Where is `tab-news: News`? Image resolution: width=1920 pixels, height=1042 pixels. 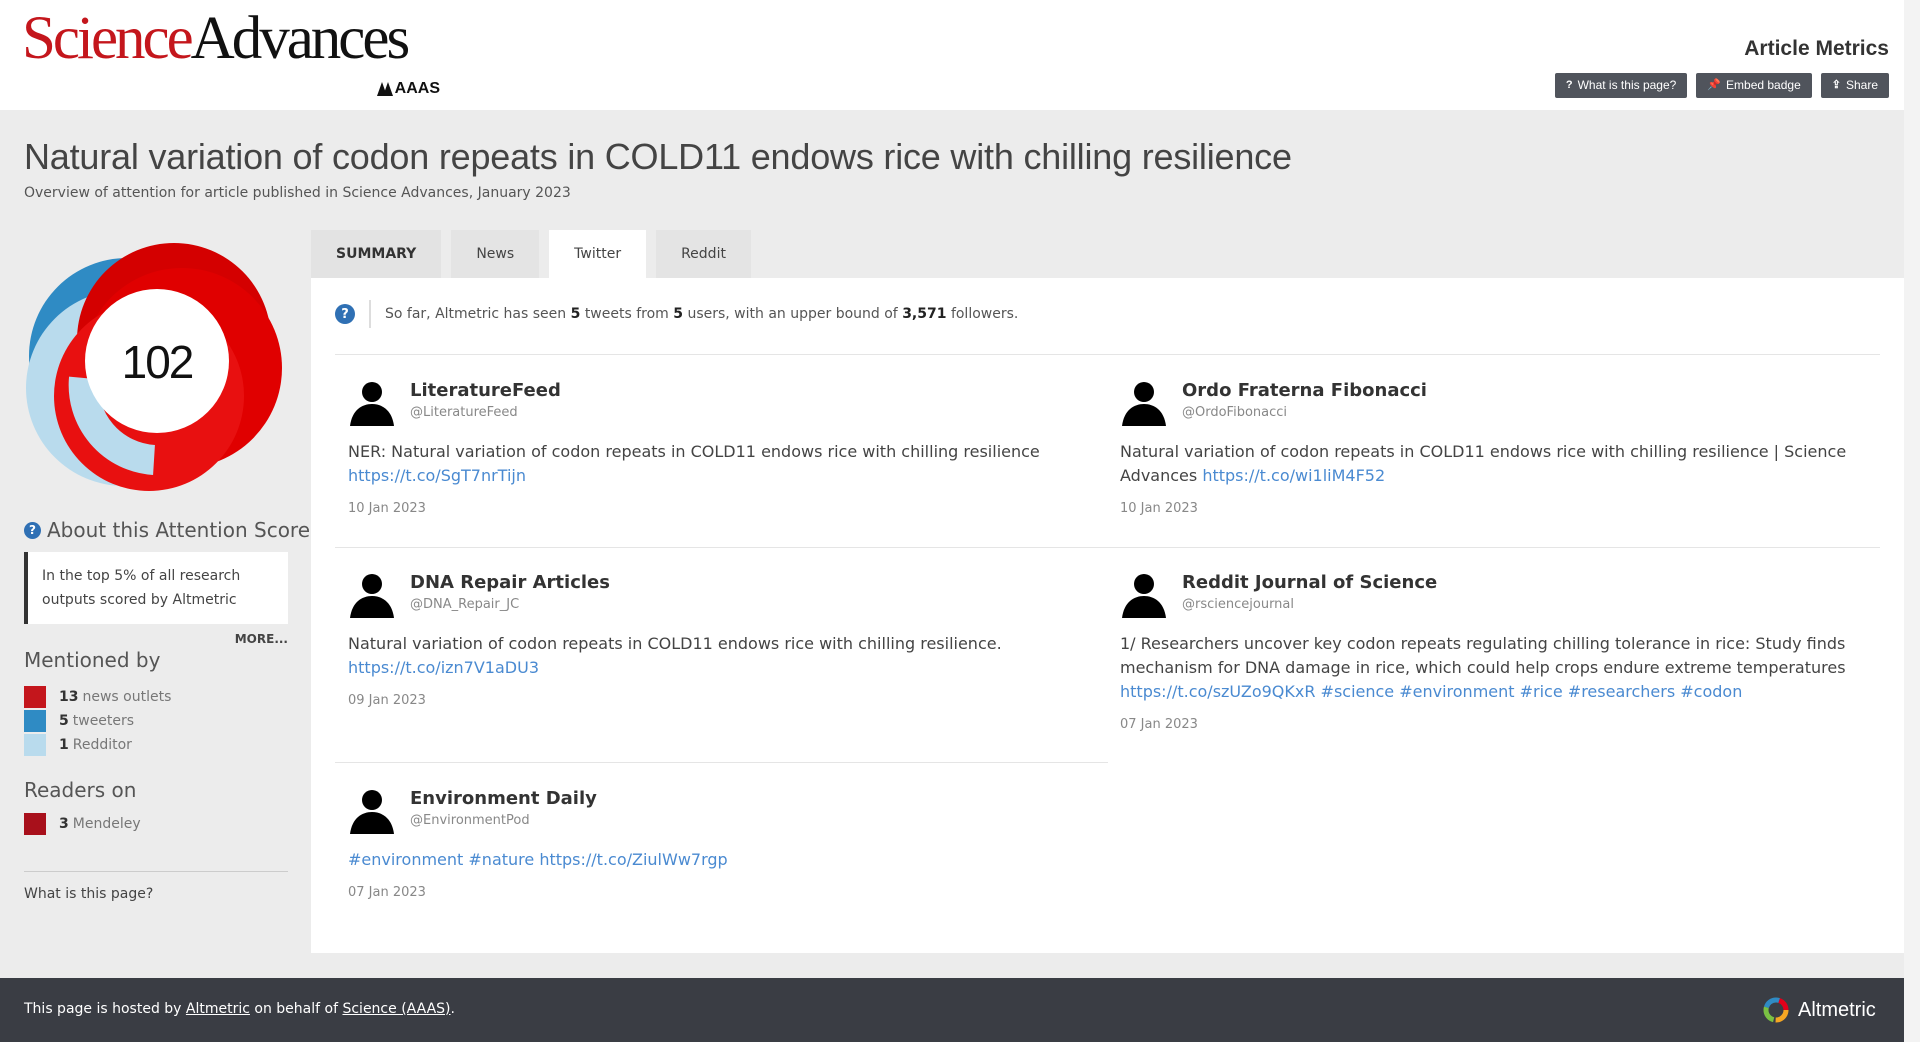
tab-news: News is located at coordinates (495, 254).